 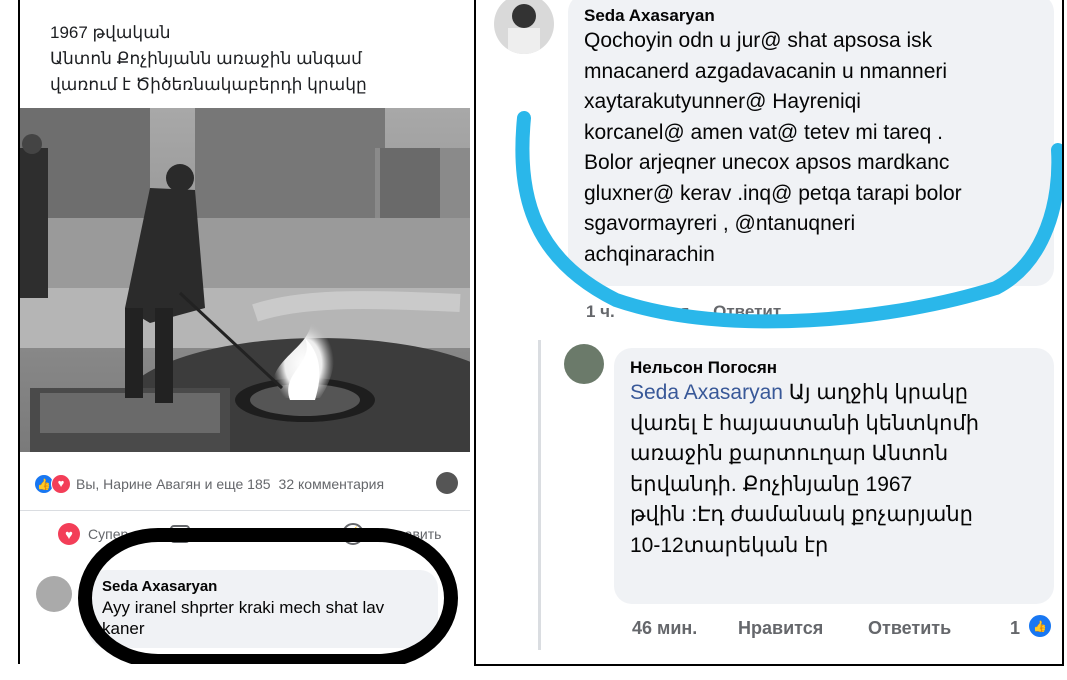 I want to click on reply-time: 46 мин., so click(x=664, y=628).